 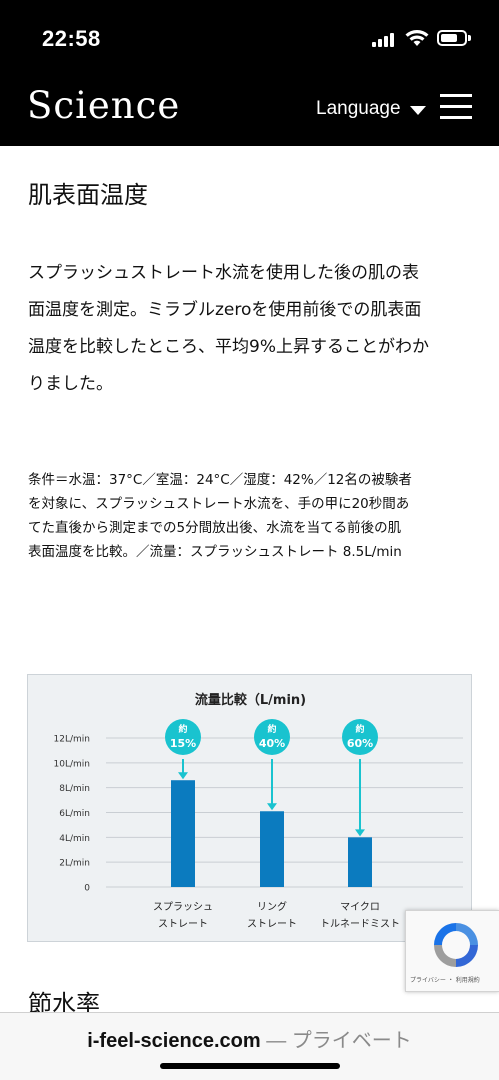 I want to click on y-tick-label: 0, so click(x=87, y=889).